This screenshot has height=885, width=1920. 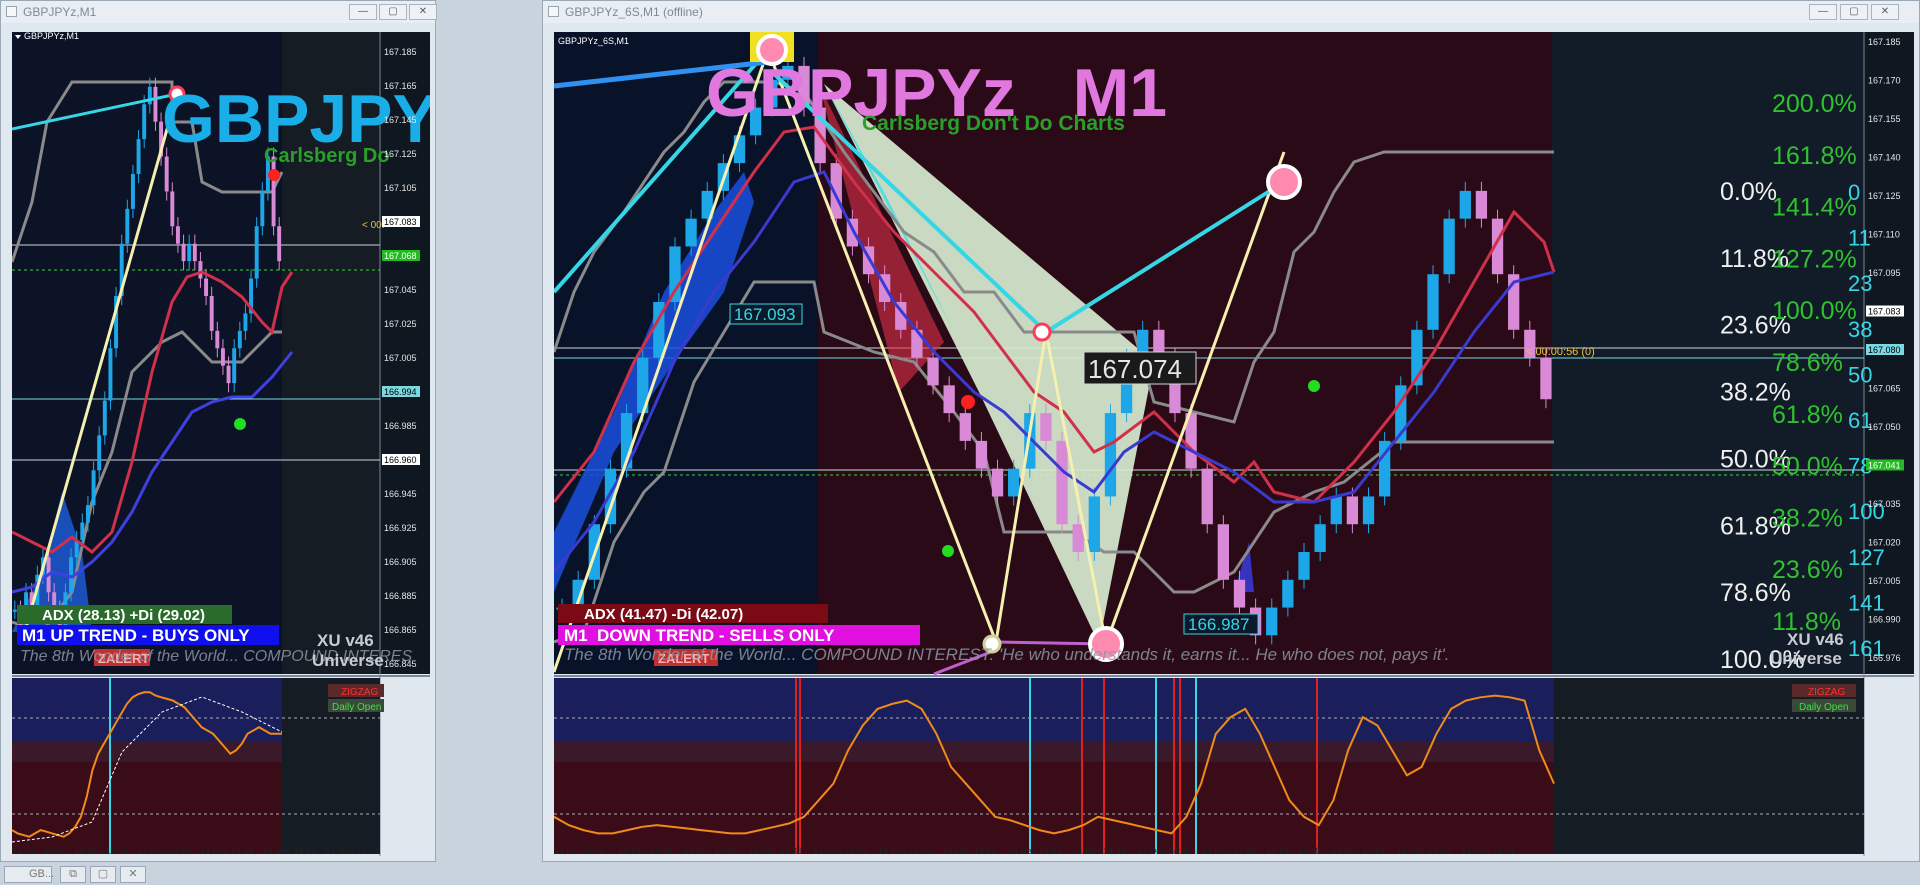 I want to click on fib-level-label: 61.8%, so click(x=1807, y=415).